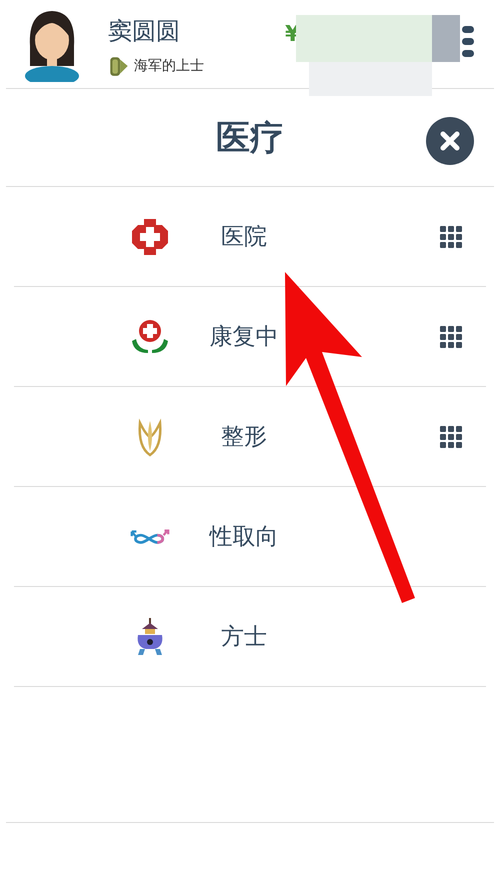  I want to click on category-label: 医院, so click(244, 237).